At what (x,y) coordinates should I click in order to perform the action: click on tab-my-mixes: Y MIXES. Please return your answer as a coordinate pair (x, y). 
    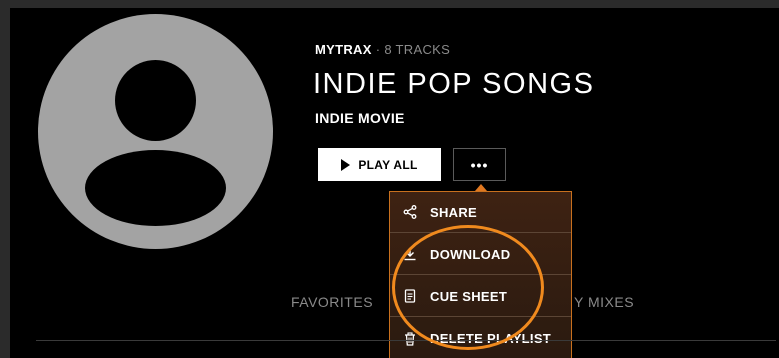
    Looking at the image, I should click on (604, 302).